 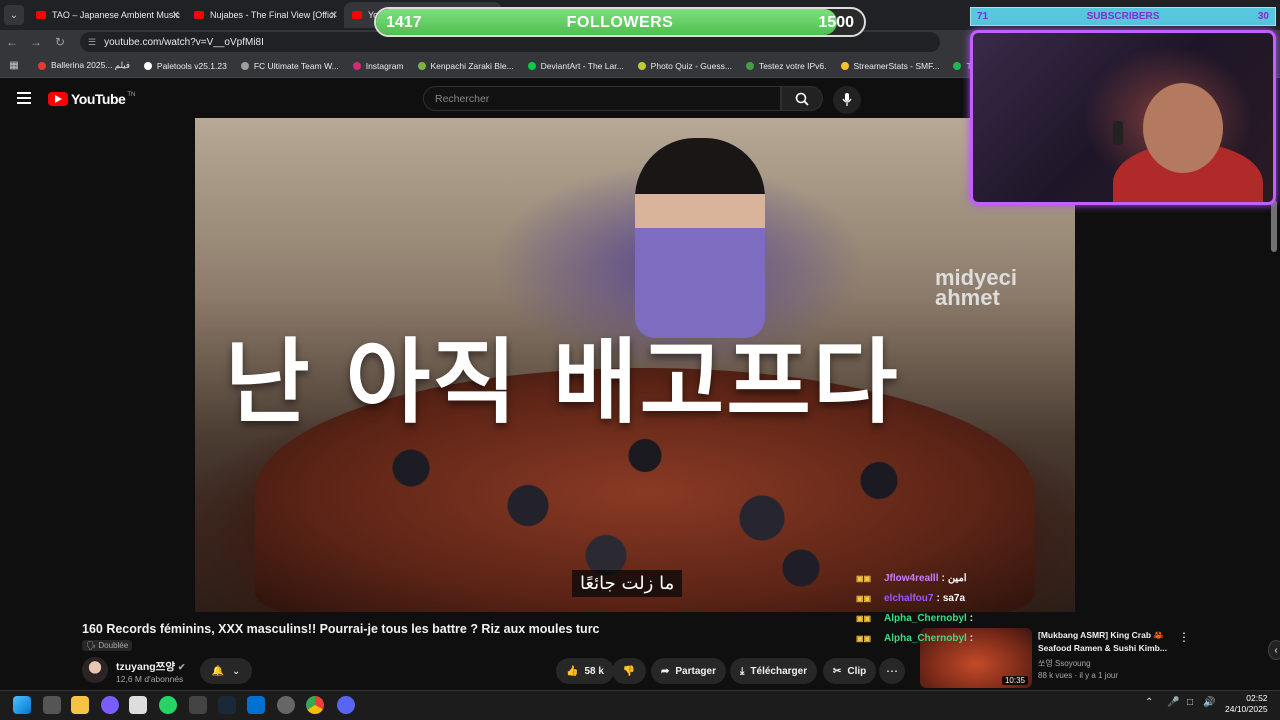 What do you see at coordinates (226, 671) in the screenshot?
I see `notification-bell-button: 🔔 ⌄` at bounding box center [226, 671].